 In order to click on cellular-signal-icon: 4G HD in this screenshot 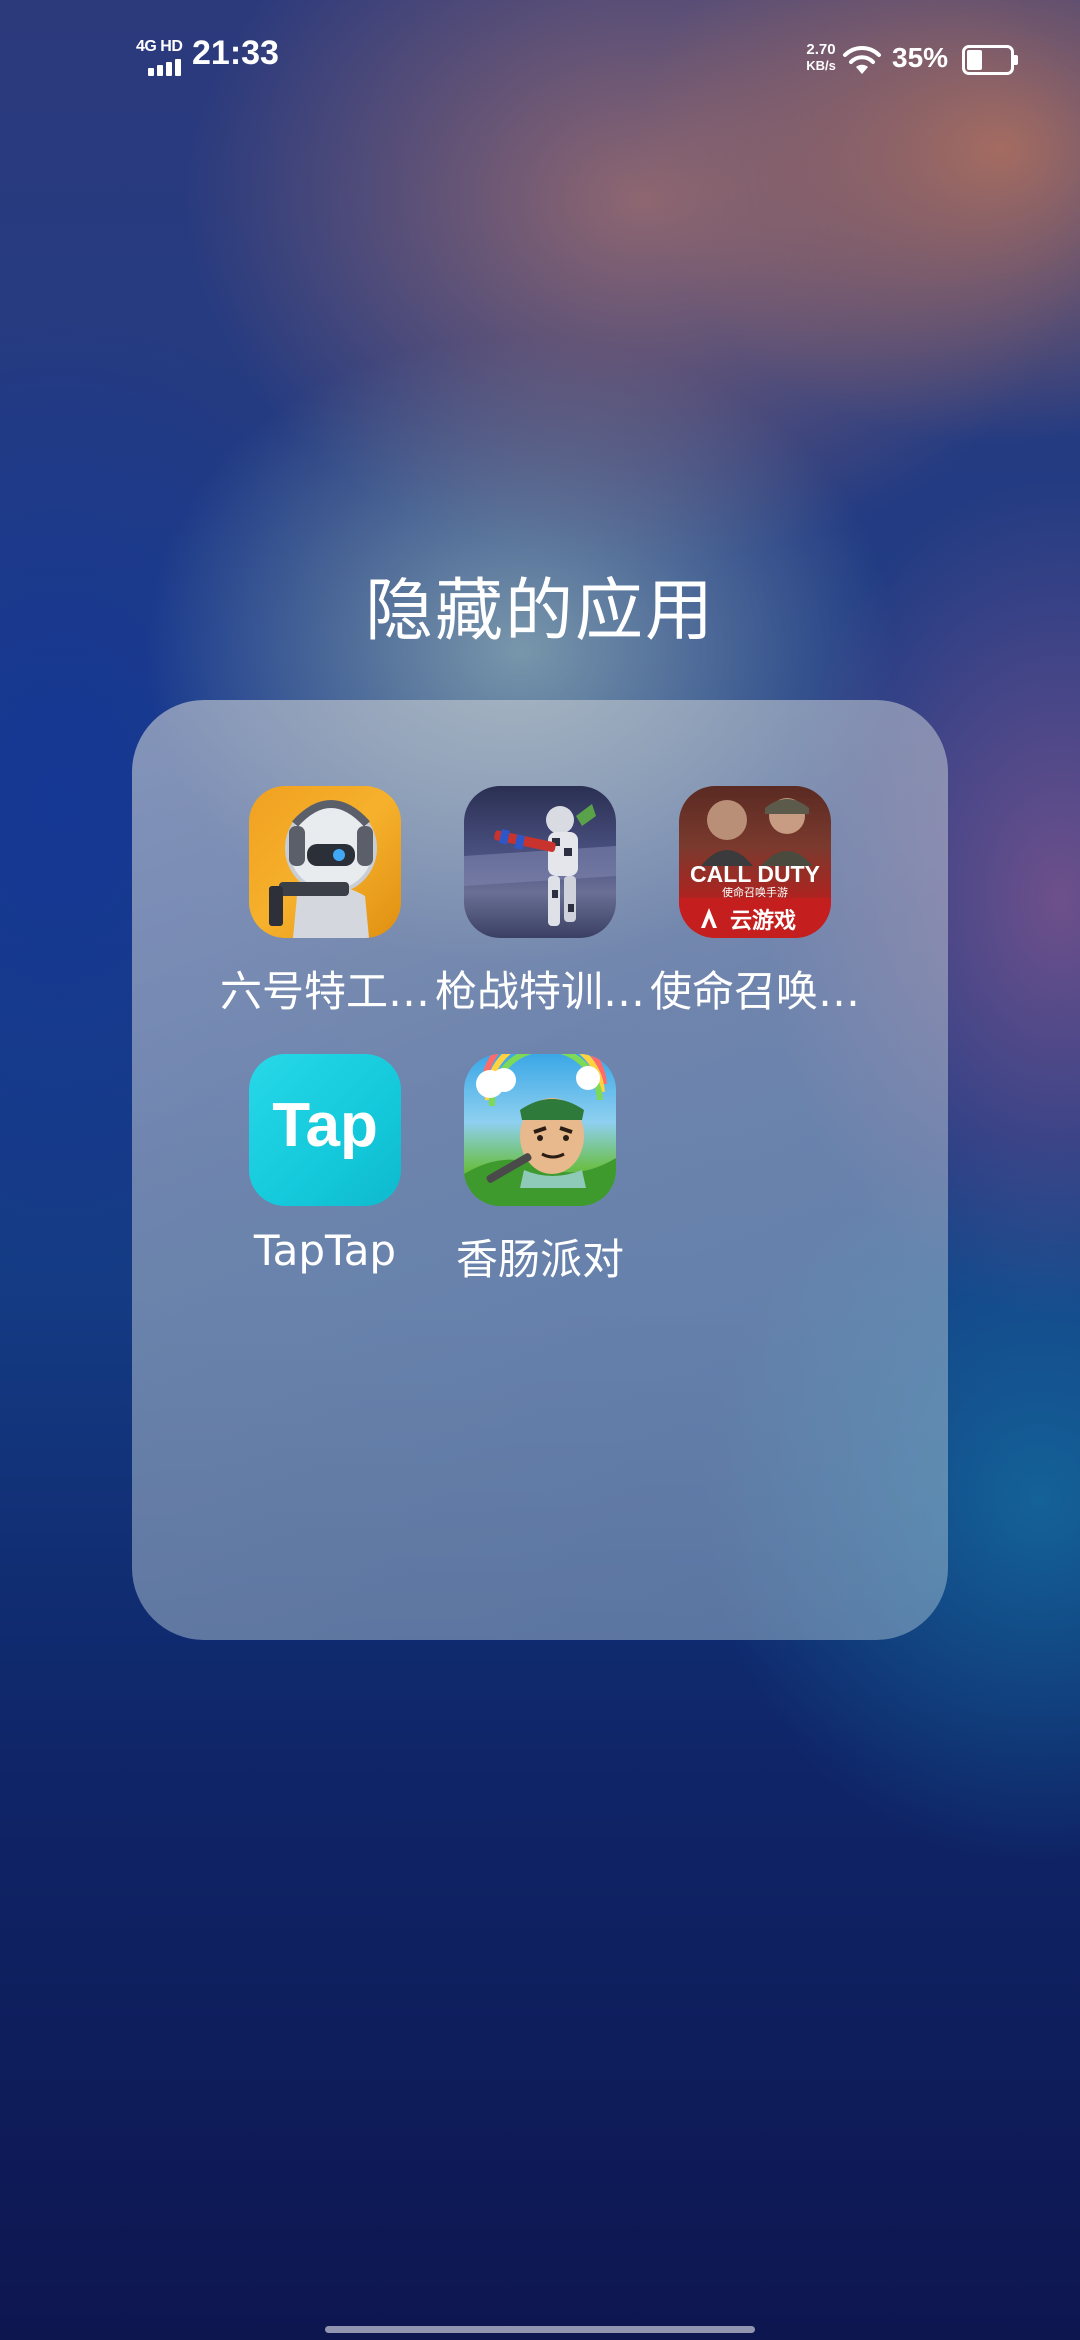, I will do `click(159, 58)`.